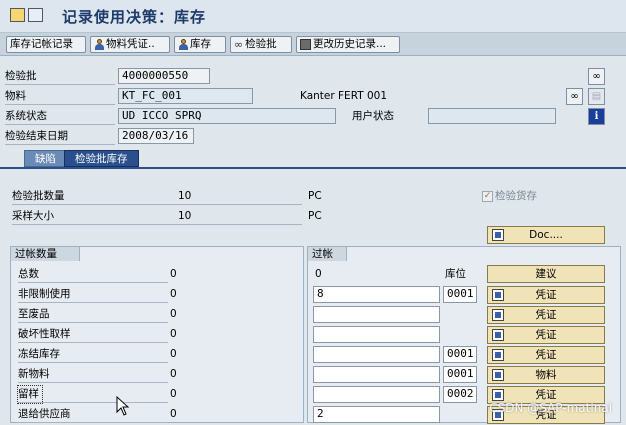  I want to click on posting-qty-input: 8, so click(376, 294).